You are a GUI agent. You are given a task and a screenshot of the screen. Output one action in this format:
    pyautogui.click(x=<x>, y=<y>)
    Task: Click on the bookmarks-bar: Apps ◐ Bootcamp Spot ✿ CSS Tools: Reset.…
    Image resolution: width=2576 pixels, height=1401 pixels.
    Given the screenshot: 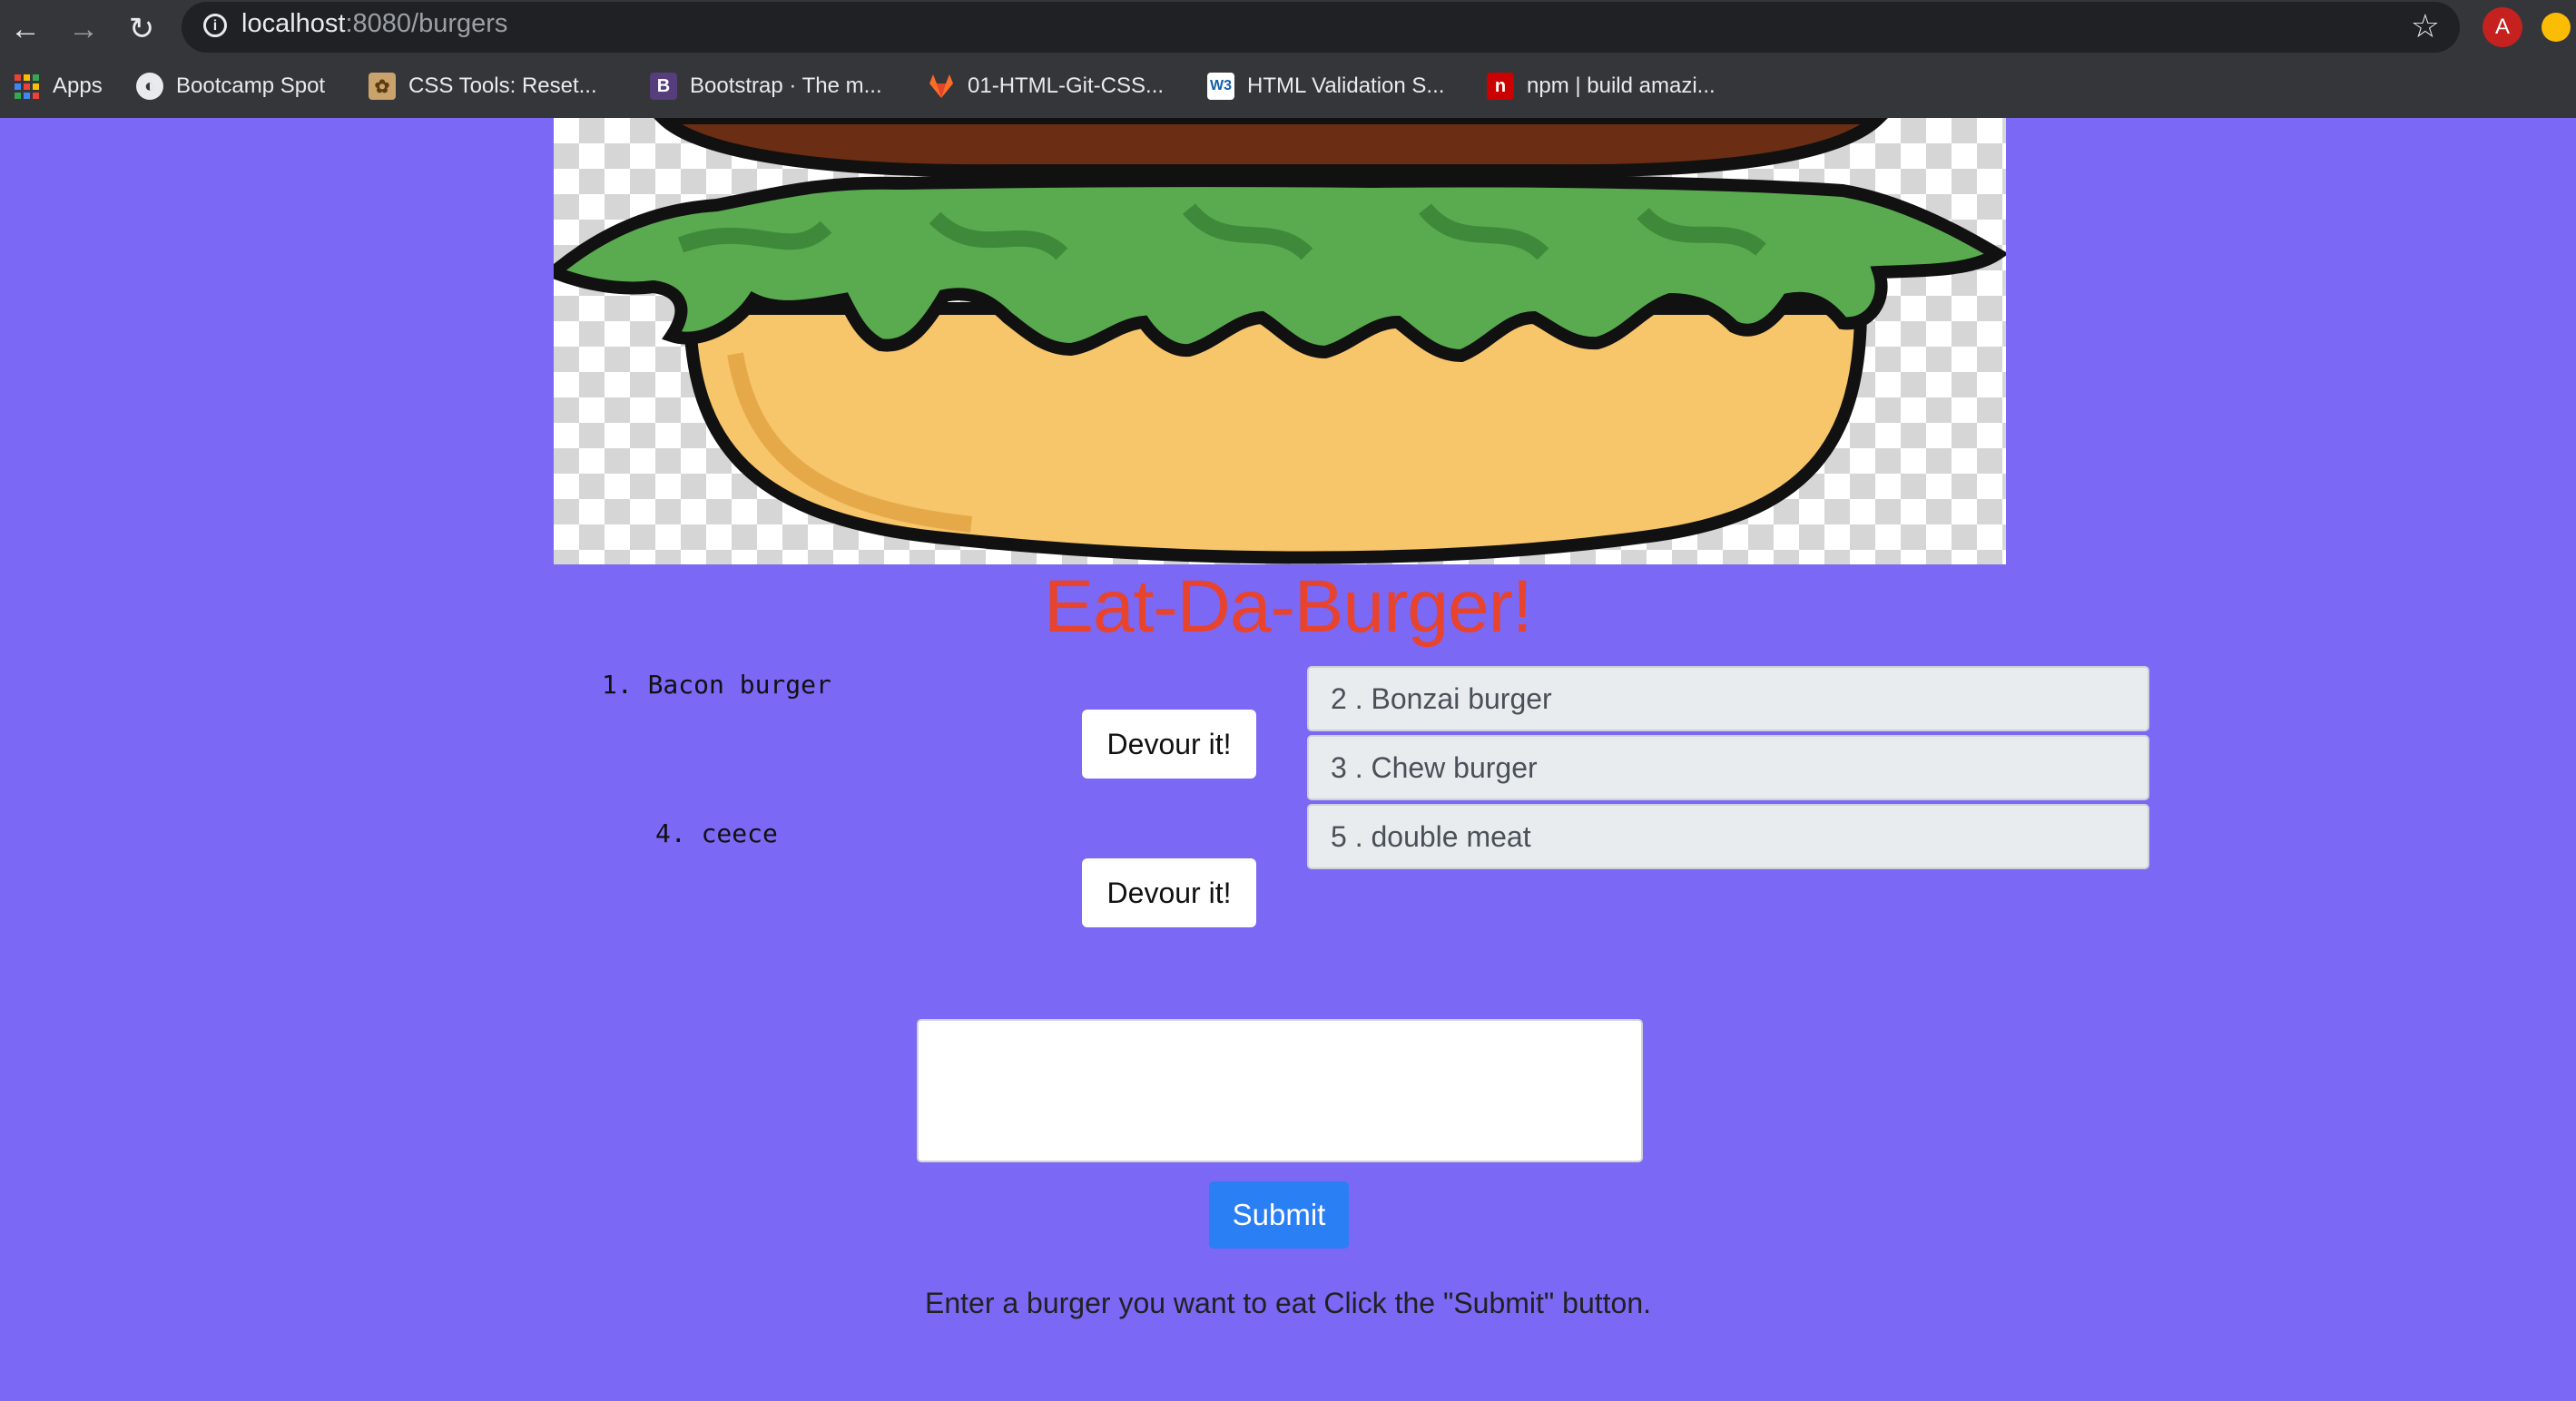 What is the action you would take?
    pyautogui.click(x=1288, y=86)
    